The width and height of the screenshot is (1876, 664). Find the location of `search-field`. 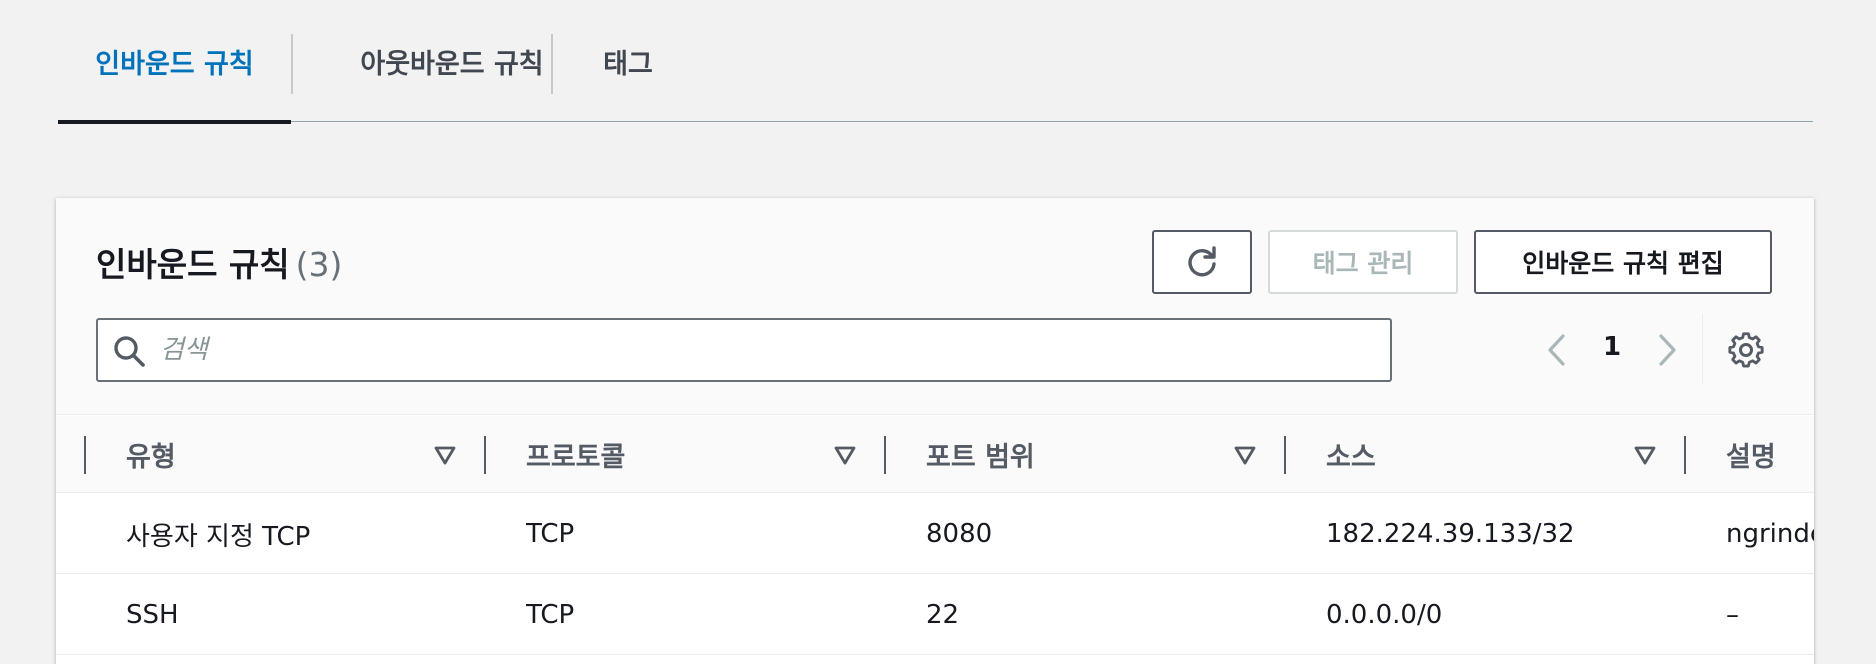

search-field is located at coordinates (744, 350).